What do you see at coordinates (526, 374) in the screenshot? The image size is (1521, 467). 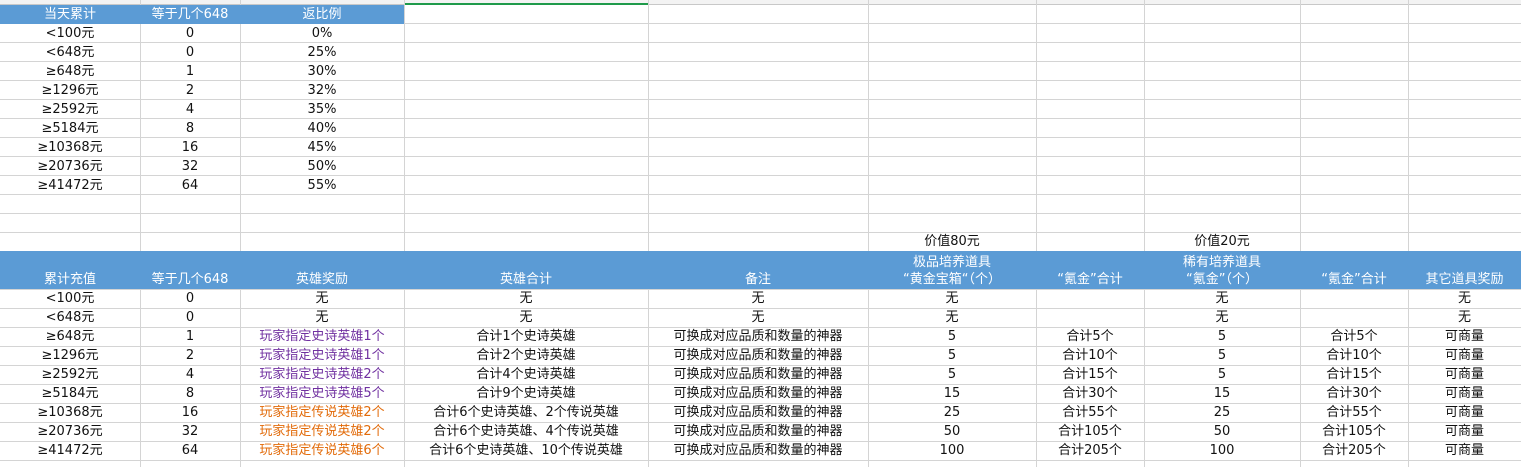 I see `table2-cell: 合计4个史诗英雄` at bounding box center [526, 374].